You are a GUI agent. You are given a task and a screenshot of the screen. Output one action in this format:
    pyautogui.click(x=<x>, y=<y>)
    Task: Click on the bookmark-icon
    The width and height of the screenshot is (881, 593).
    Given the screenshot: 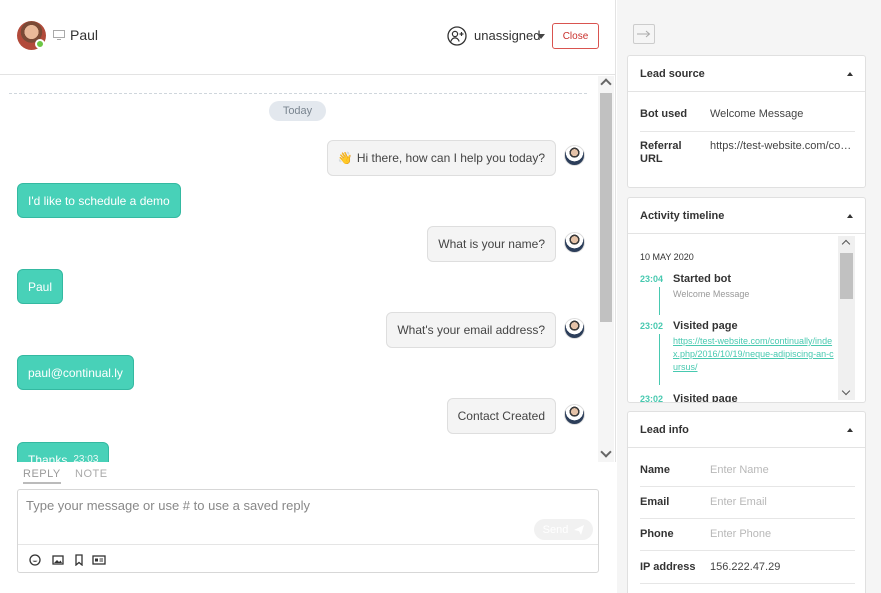 What is the action you would take?
    pyautogui.click(x=79, y=560)
    